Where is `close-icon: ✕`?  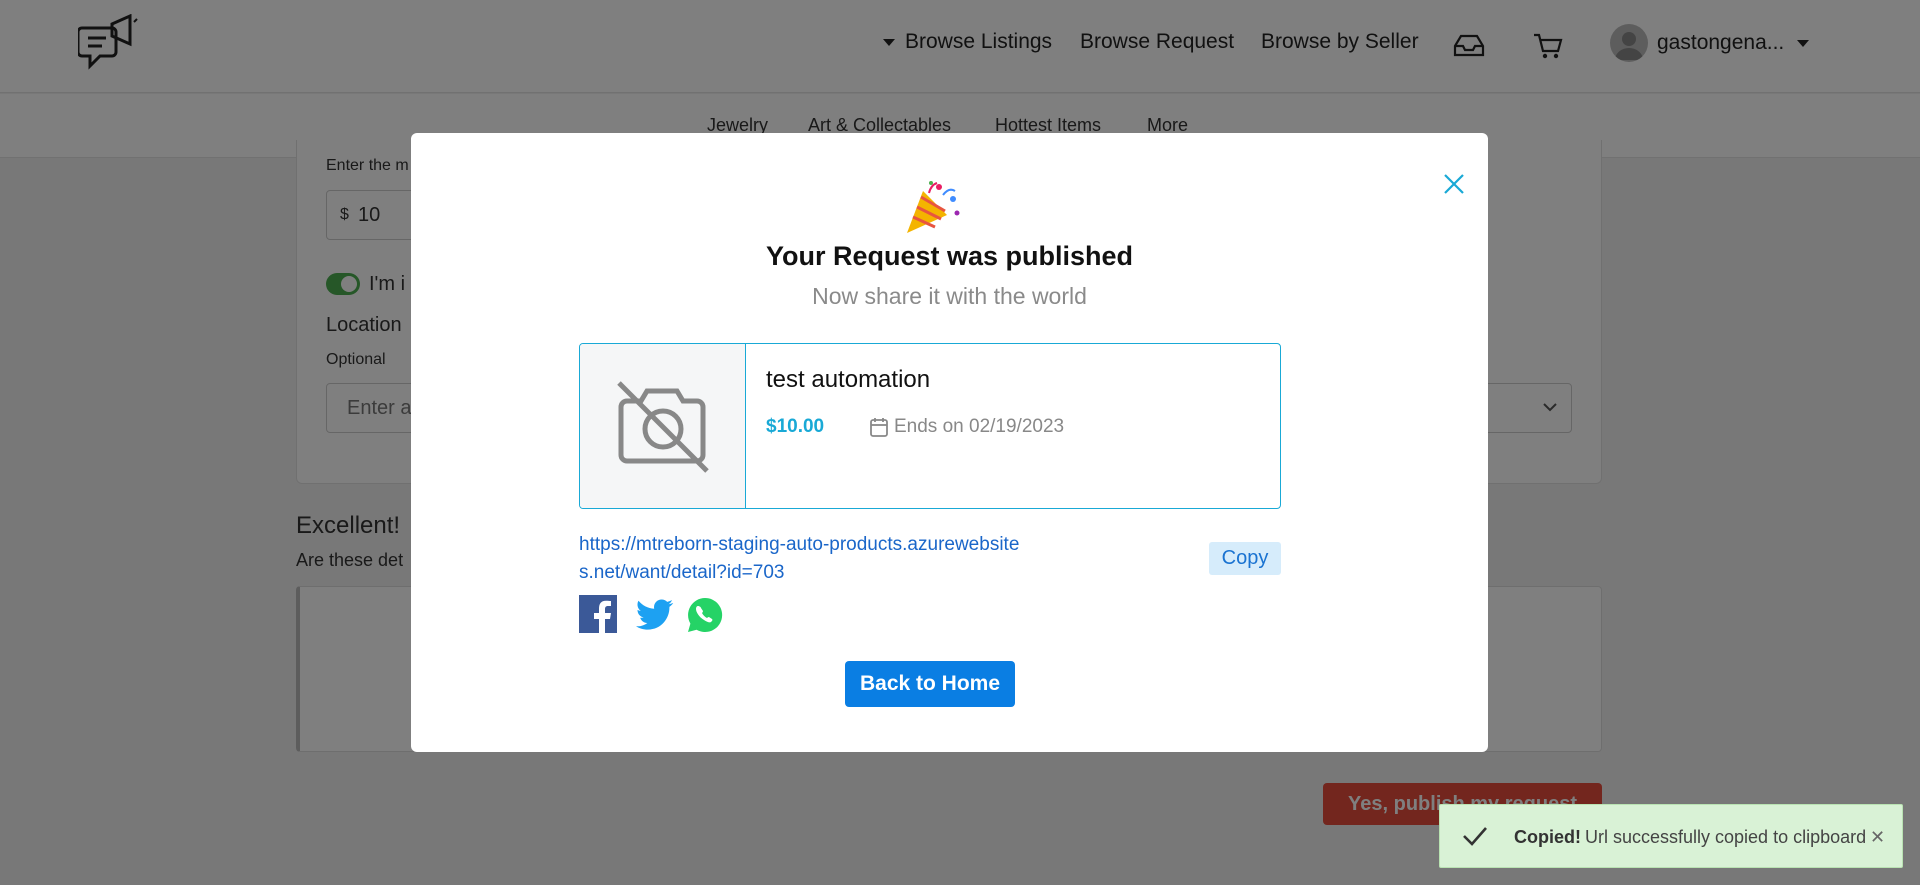
close-icon: ✕ is located at coordinates (1877, 837).